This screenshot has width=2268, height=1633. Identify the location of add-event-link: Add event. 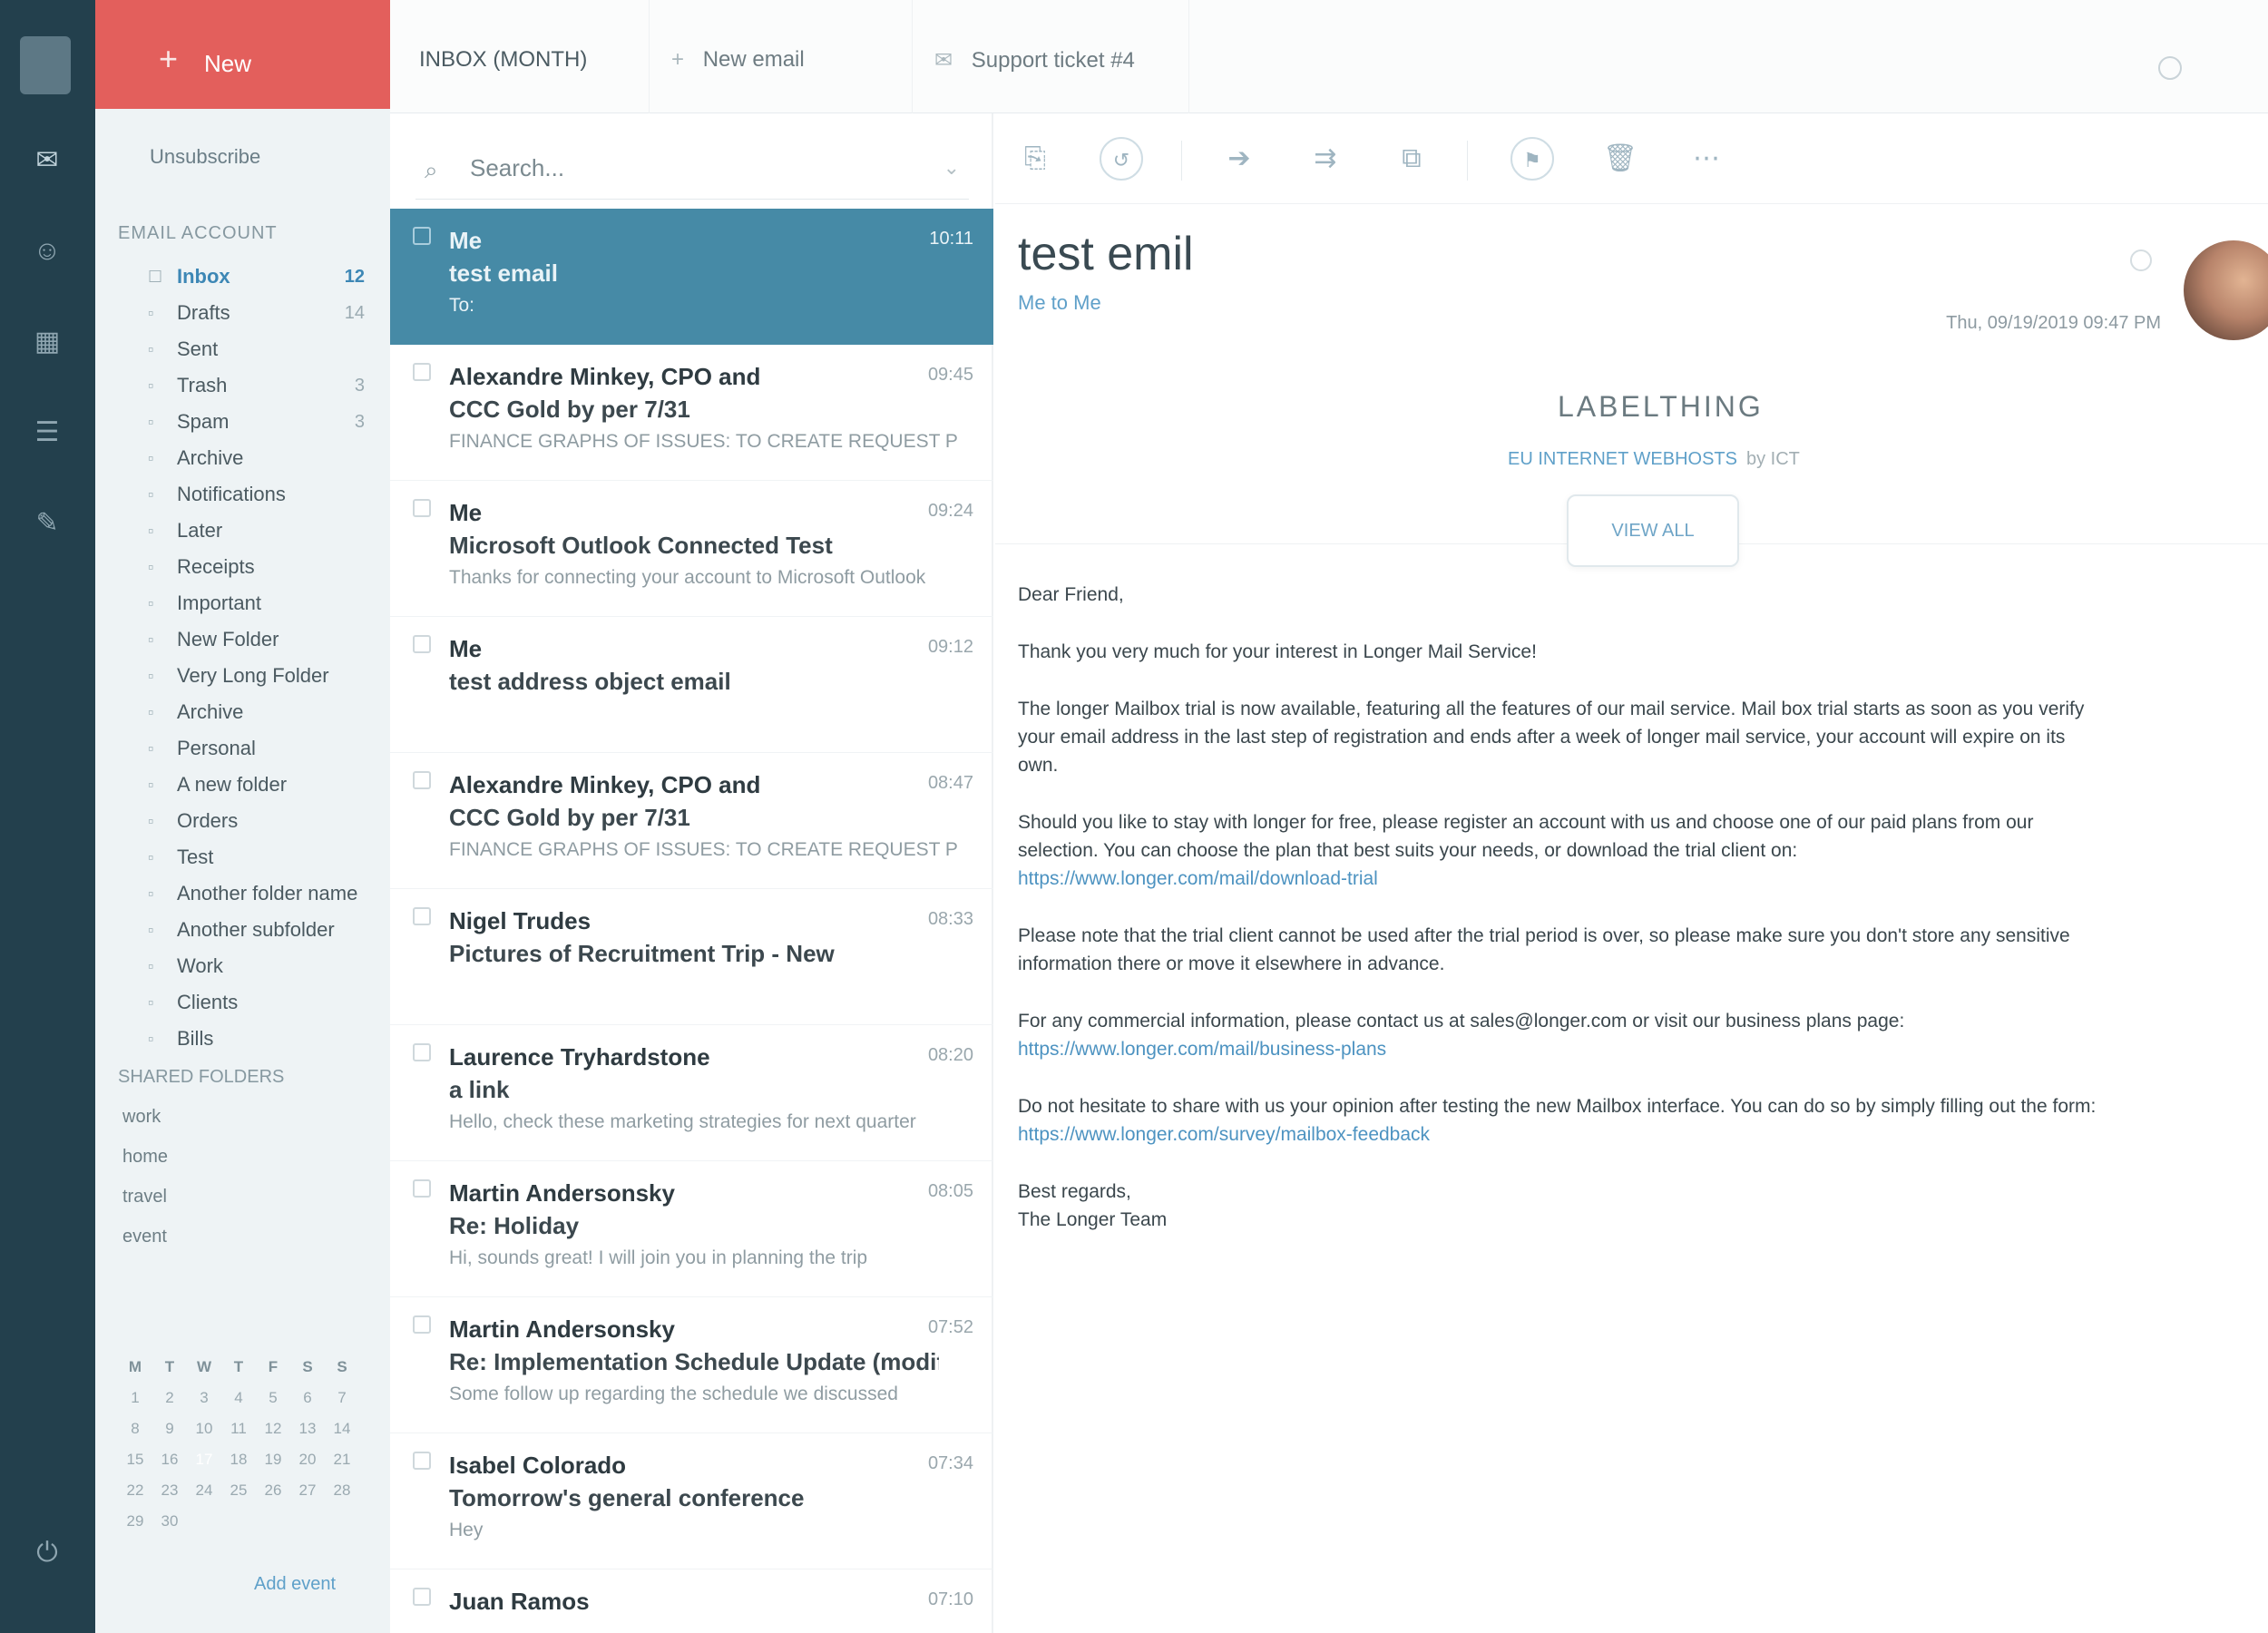
(295, 1584).